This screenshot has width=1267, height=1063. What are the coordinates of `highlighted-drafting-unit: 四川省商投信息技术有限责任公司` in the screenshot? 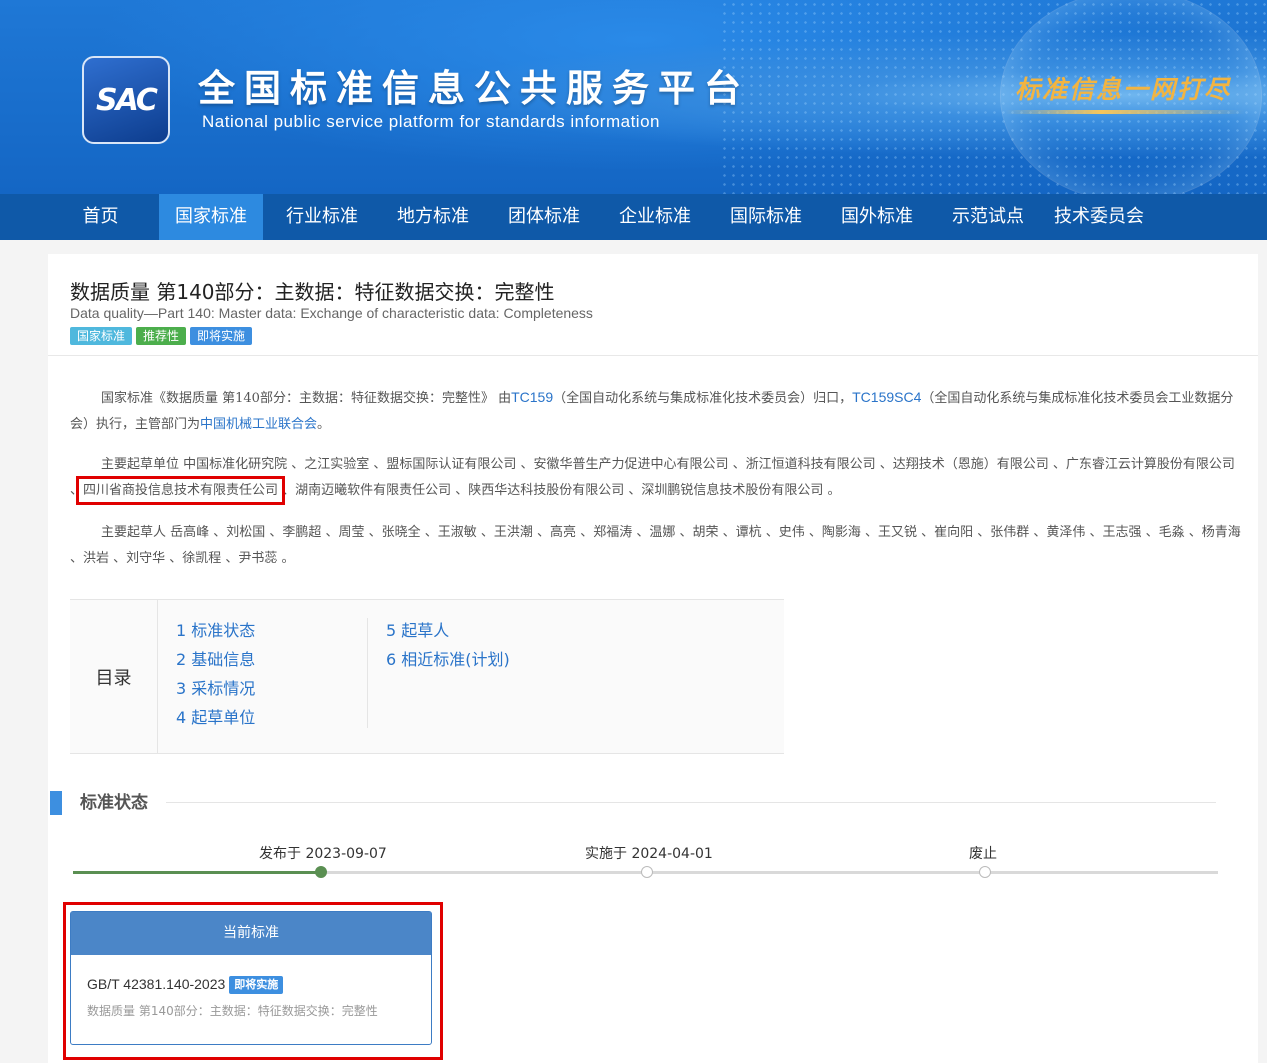 It's located at (181, 490).